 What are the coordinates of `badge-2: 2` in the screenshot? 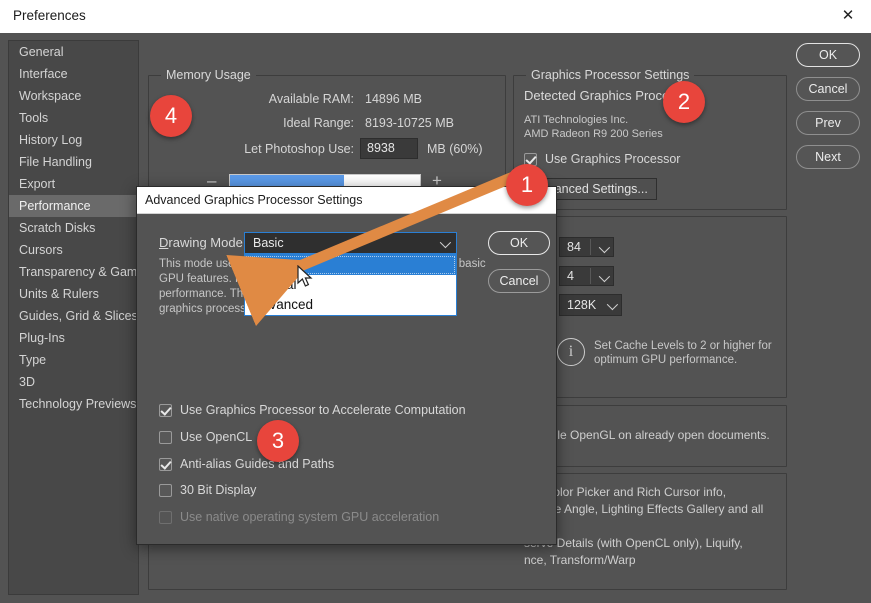 It's located at (684, 102).